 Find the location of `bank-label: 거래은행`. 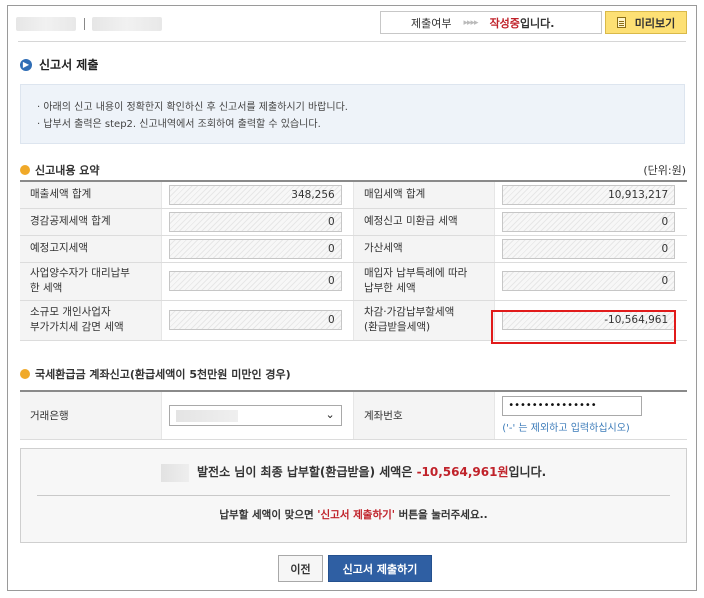

bank-label: 거래은행 is located at coordinates (91, 415).